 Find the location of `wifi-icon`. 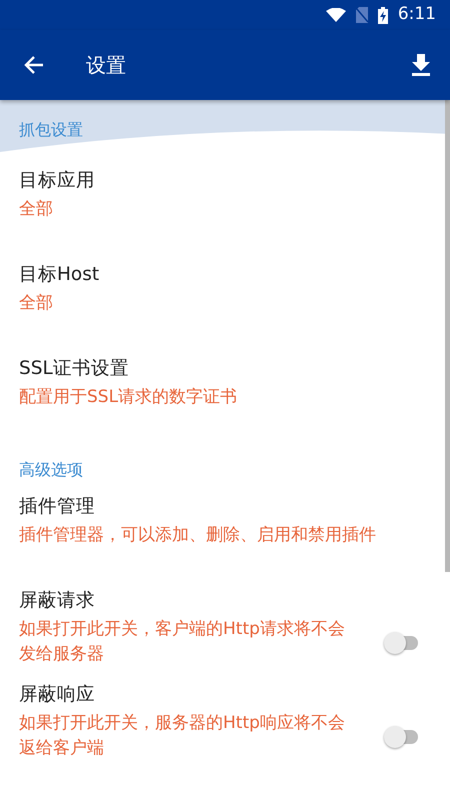

wifi-icon is located at coordinates (336, 15).